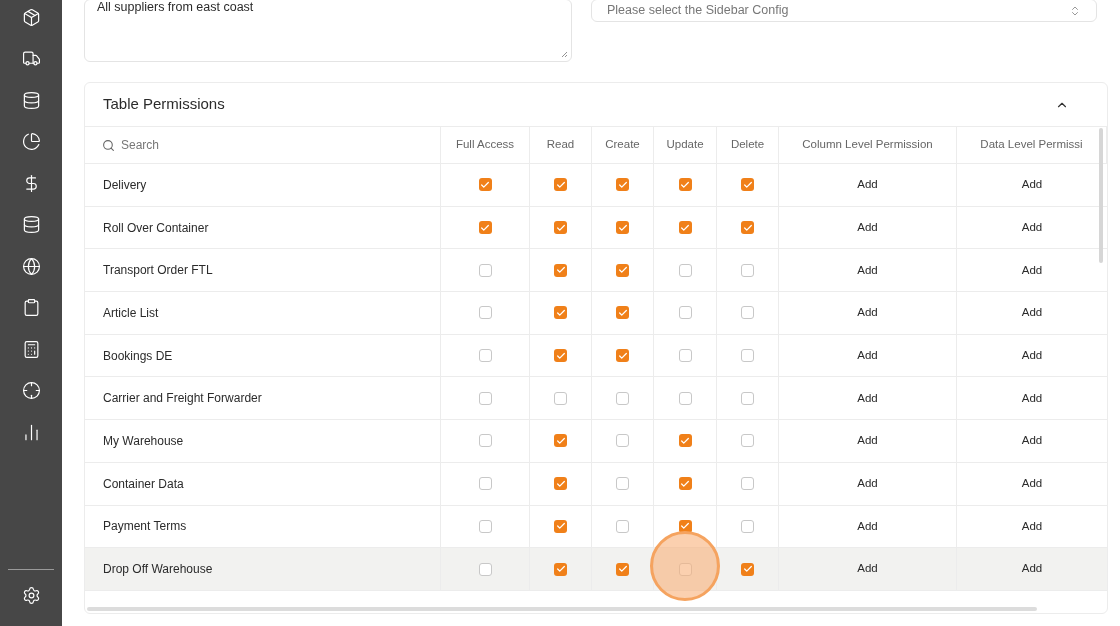  What do you see at coordinates (748, 145) in the screenshot?
I see `column-header: Delete` at bounding box center [748, 145].